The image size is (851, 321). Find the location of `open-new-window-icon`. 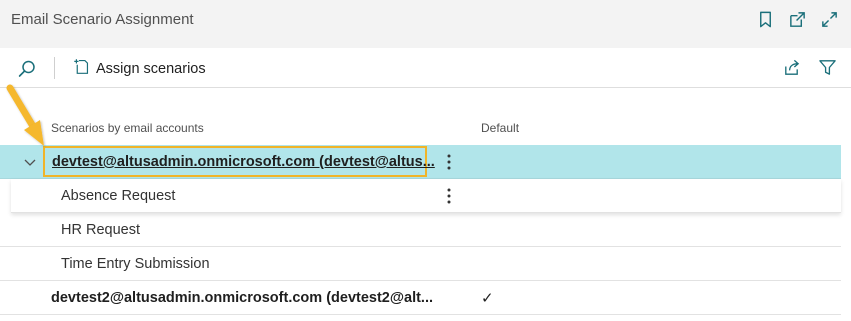

open-new-window-icon is located at coordinates (797, 19).